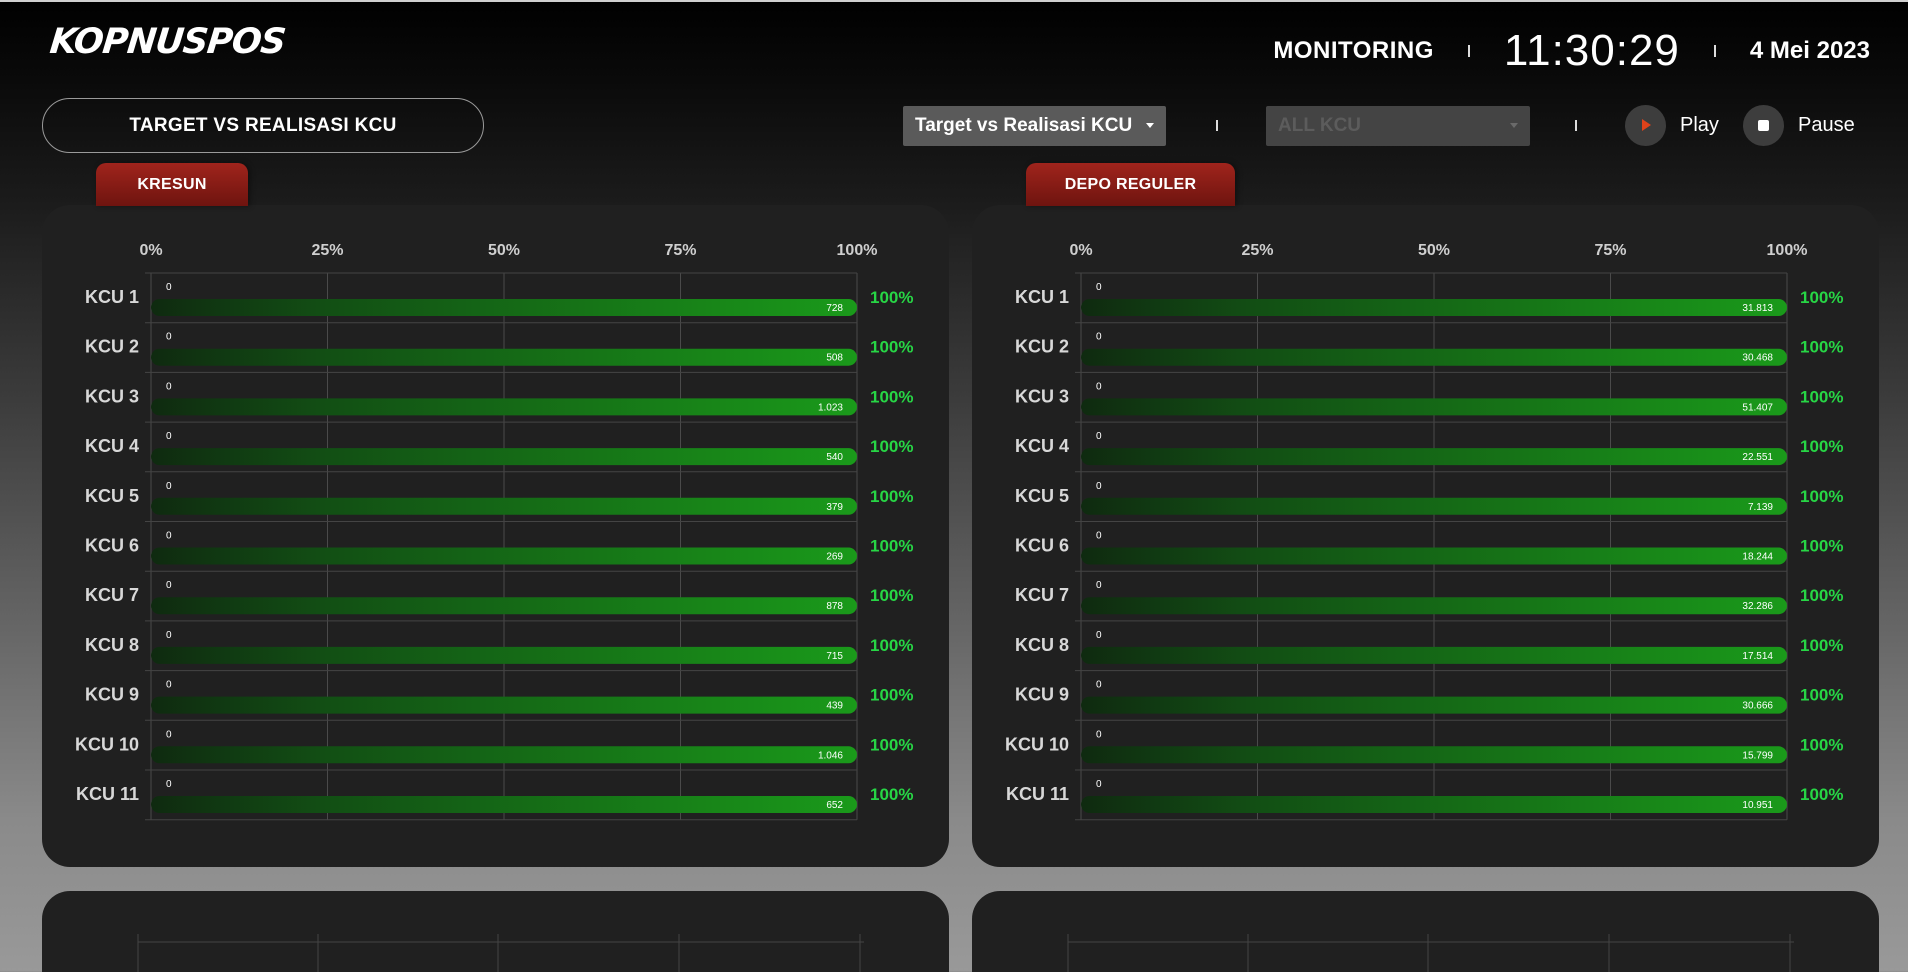  I want to click on chart-grid-bottom-right, so click(1430, 953).